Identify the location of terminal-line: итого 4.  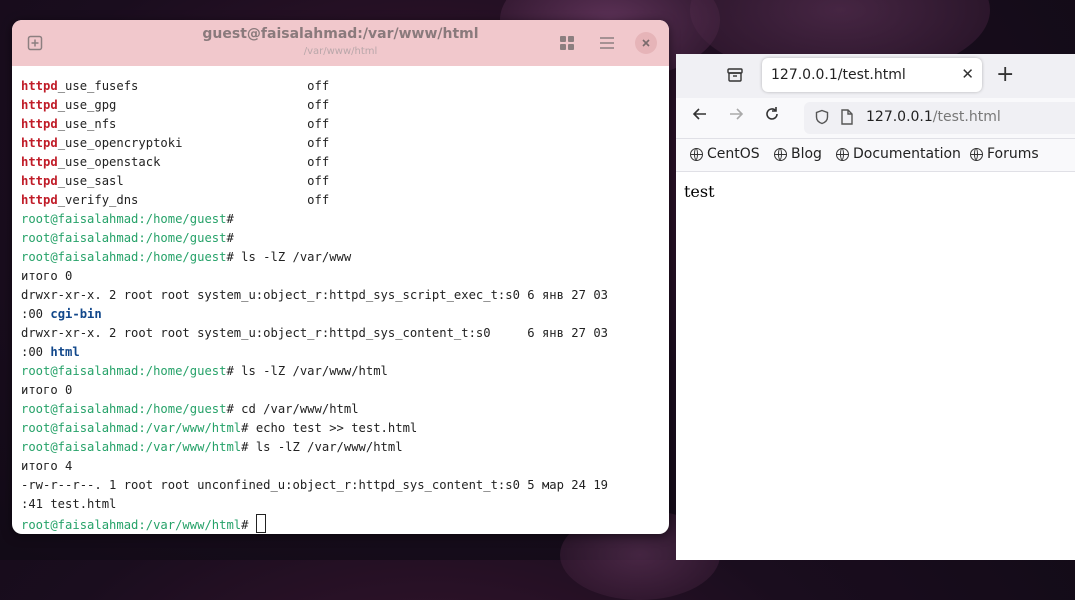
(343, 466).